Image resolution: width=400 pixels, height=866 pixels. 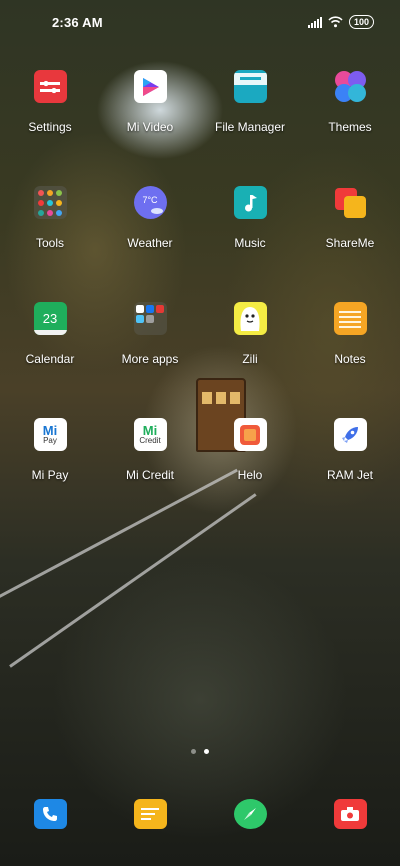 I want to click on app-mi-video: Mi Video, so click(x=150, y=124).